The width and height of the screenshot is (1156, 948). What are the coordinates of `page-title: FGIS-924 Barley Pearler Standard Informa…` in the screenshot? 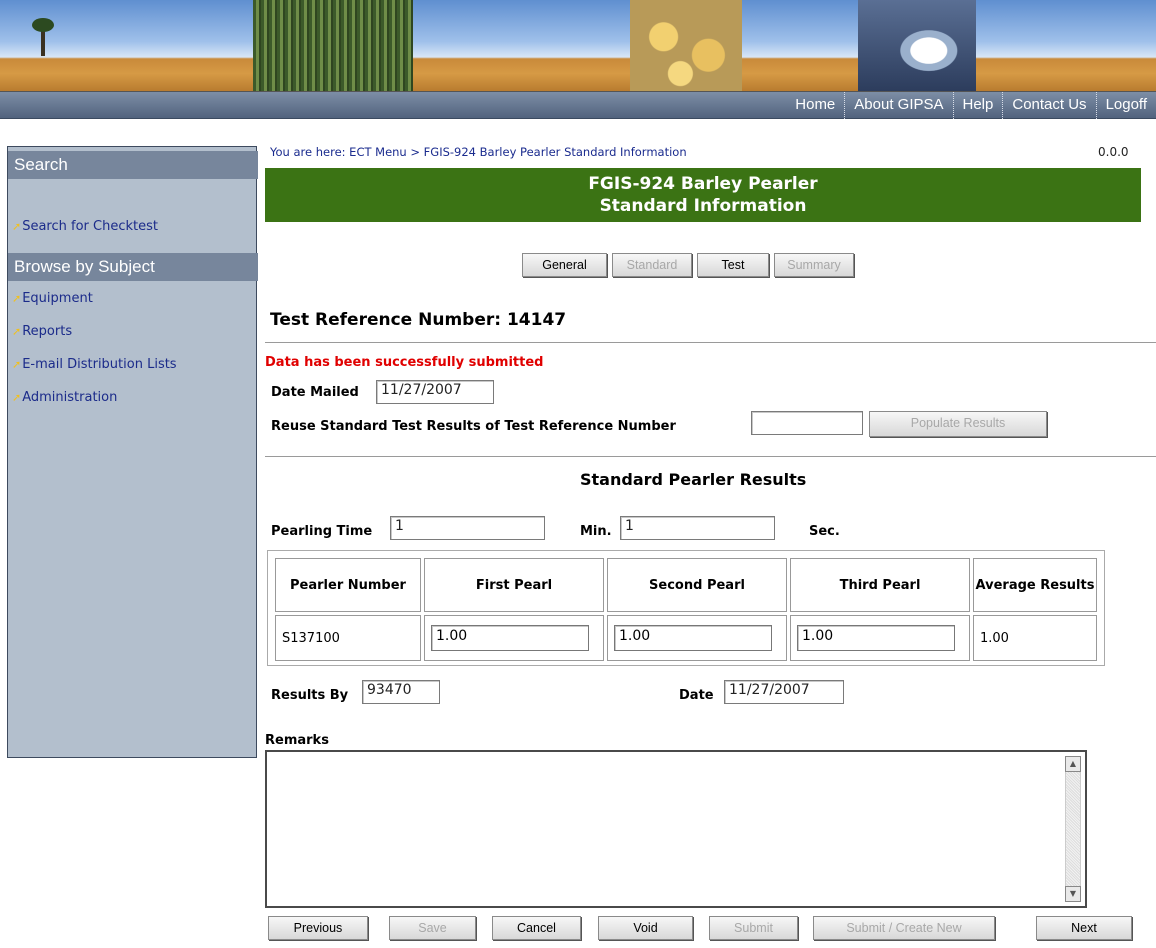 It's located at (703, 195).